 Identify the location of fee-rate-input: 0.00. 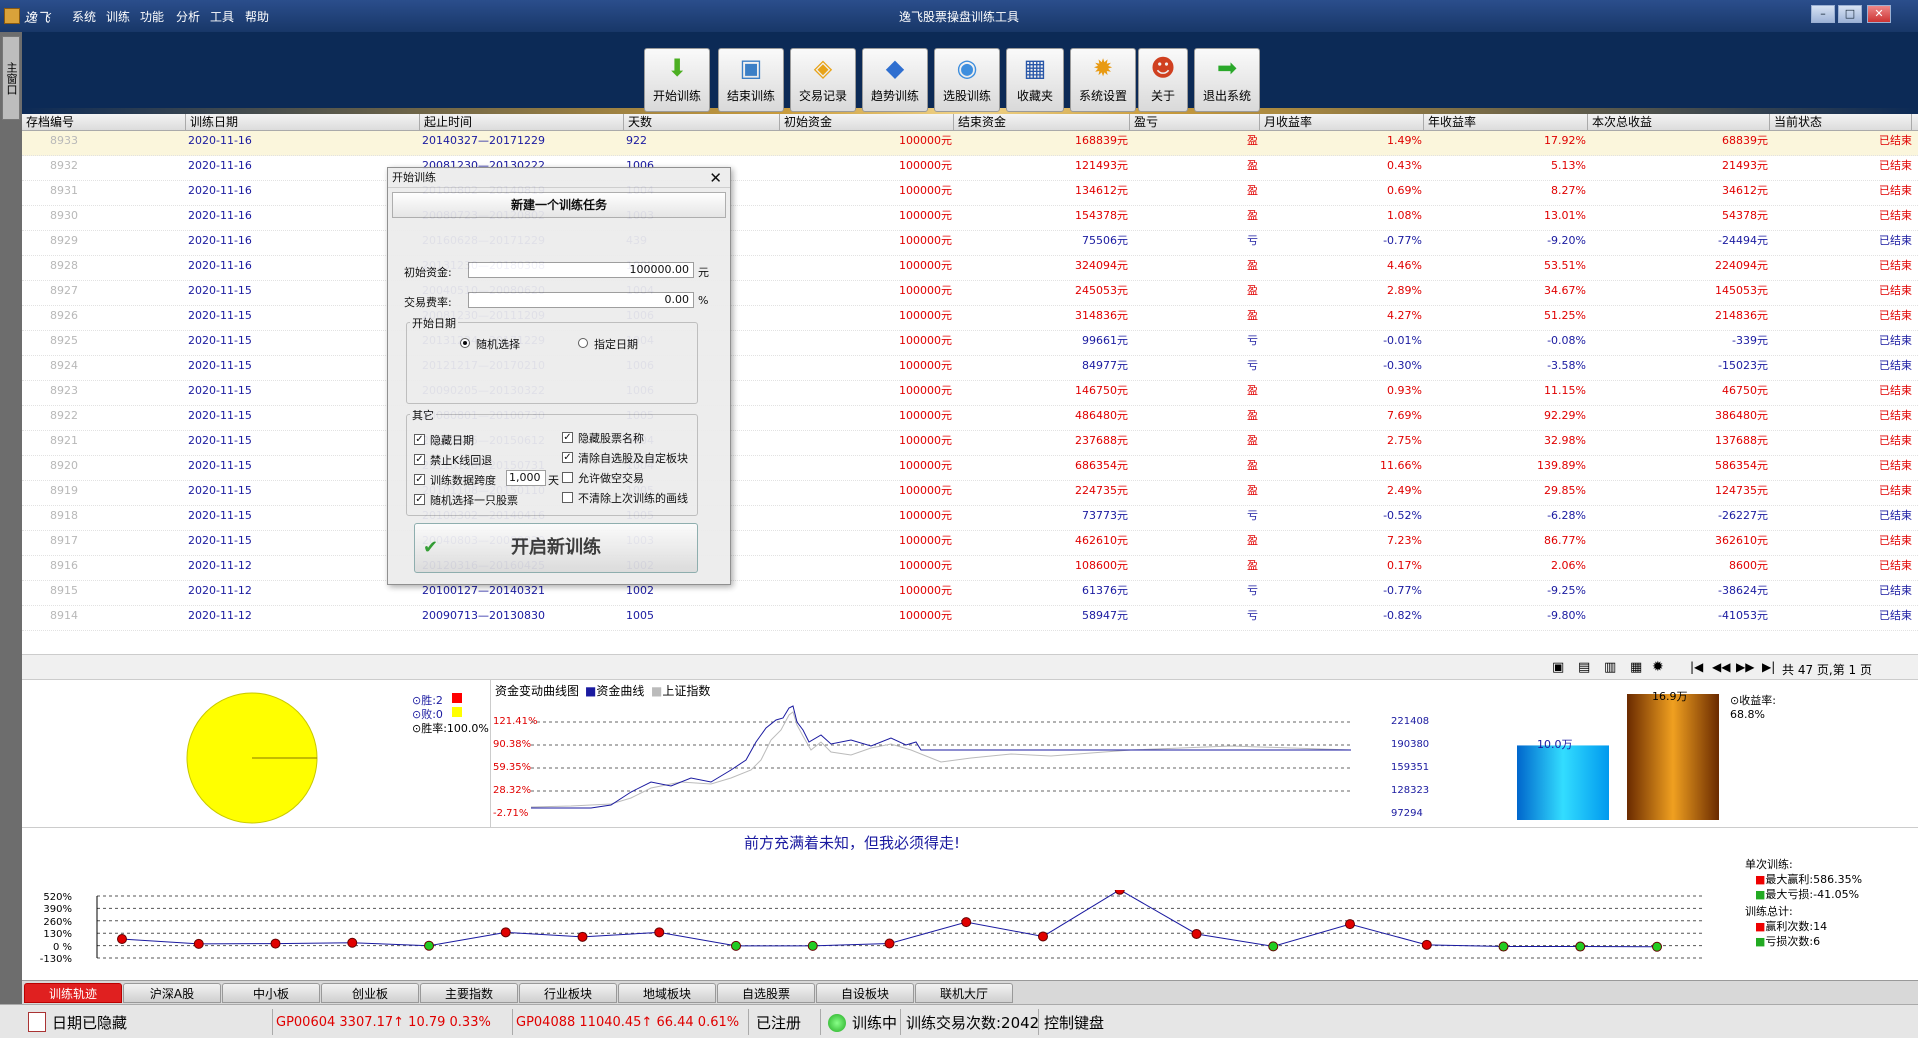
(581, 300).